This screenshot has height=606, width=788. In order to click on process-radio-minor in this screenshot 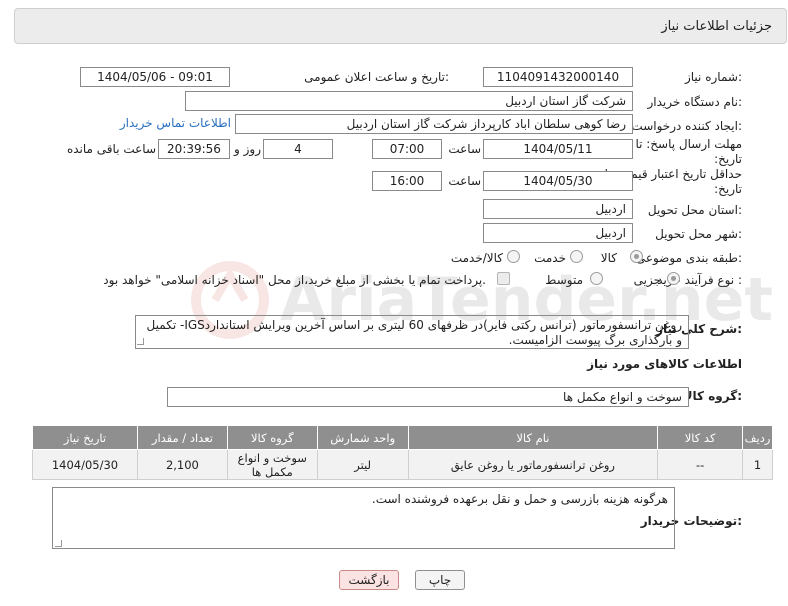, I will do `click(673, 278)`.